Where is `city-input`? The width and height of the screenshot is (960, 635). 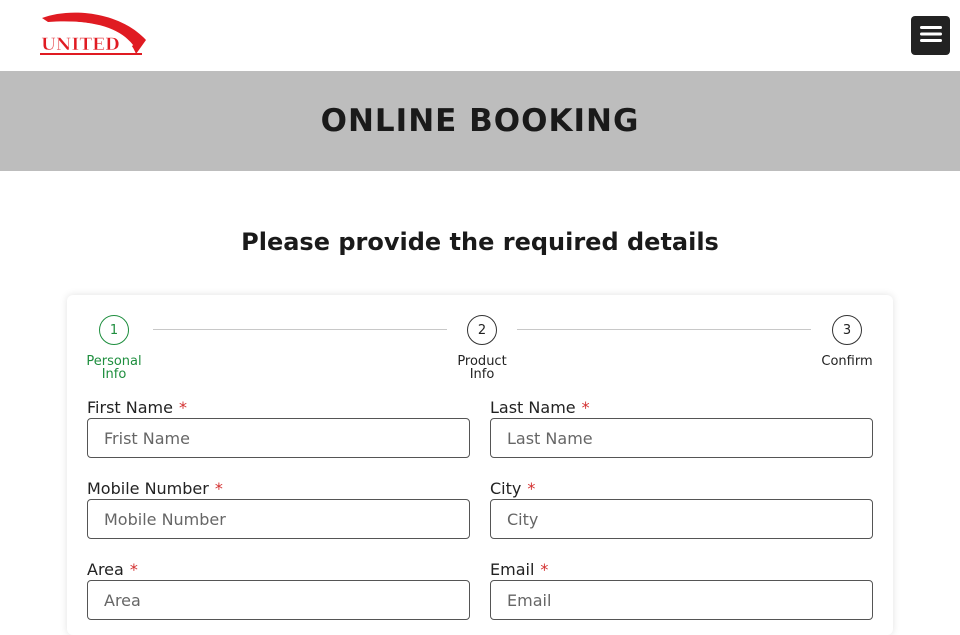
city-input is located at coordinates (681, 519).